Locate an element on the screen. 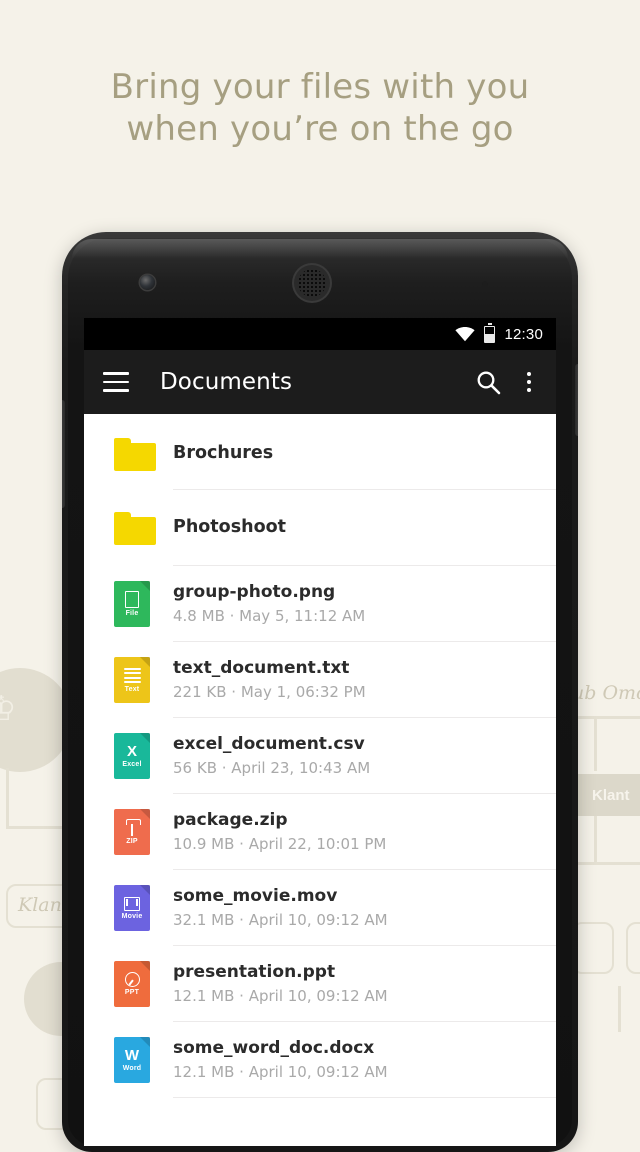 The image size is (640, 1152). page-title: Documents is located at coordinates (226, 382).